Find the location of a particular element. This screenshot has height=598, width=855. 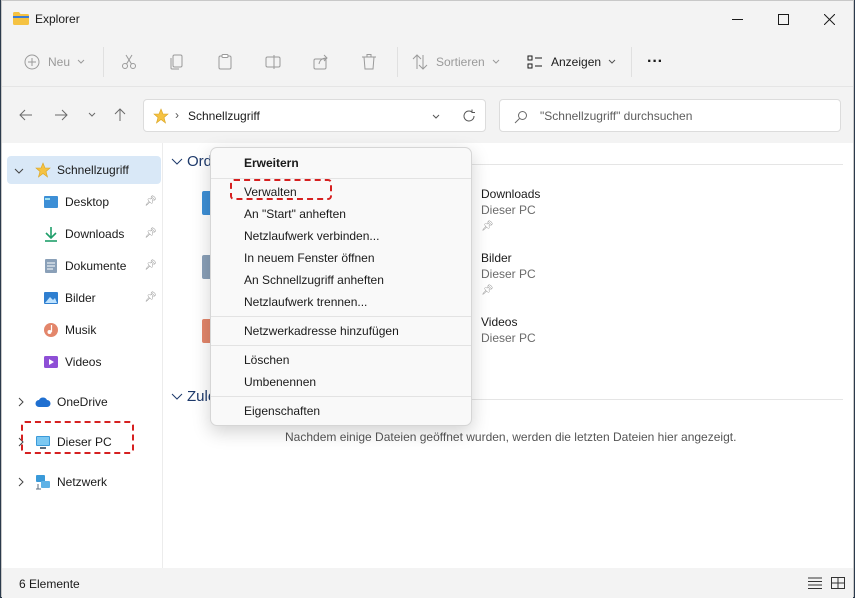

sidebar-item-onedrive: OneDrive is located at coordinates (84, 402).